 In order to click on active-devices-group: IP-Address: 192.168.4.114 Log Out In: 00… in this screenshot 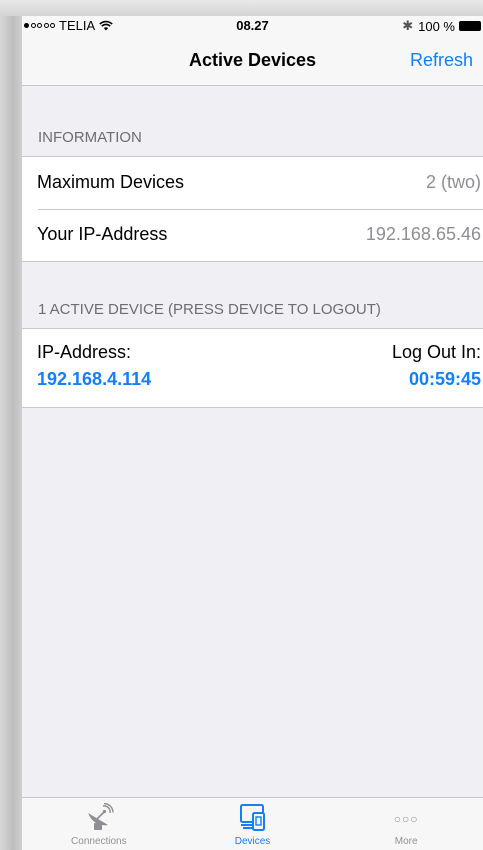, I will do `click(252, 368)`.